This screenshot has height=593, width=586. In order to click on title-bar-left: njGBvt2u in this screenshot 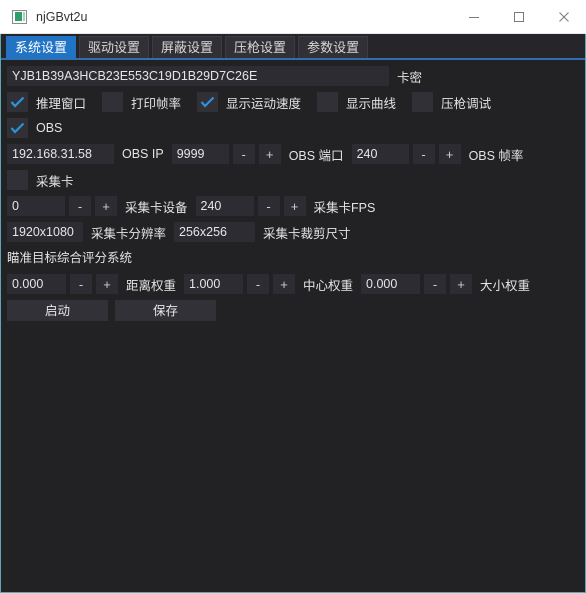, I will do `click(225, 16)`.